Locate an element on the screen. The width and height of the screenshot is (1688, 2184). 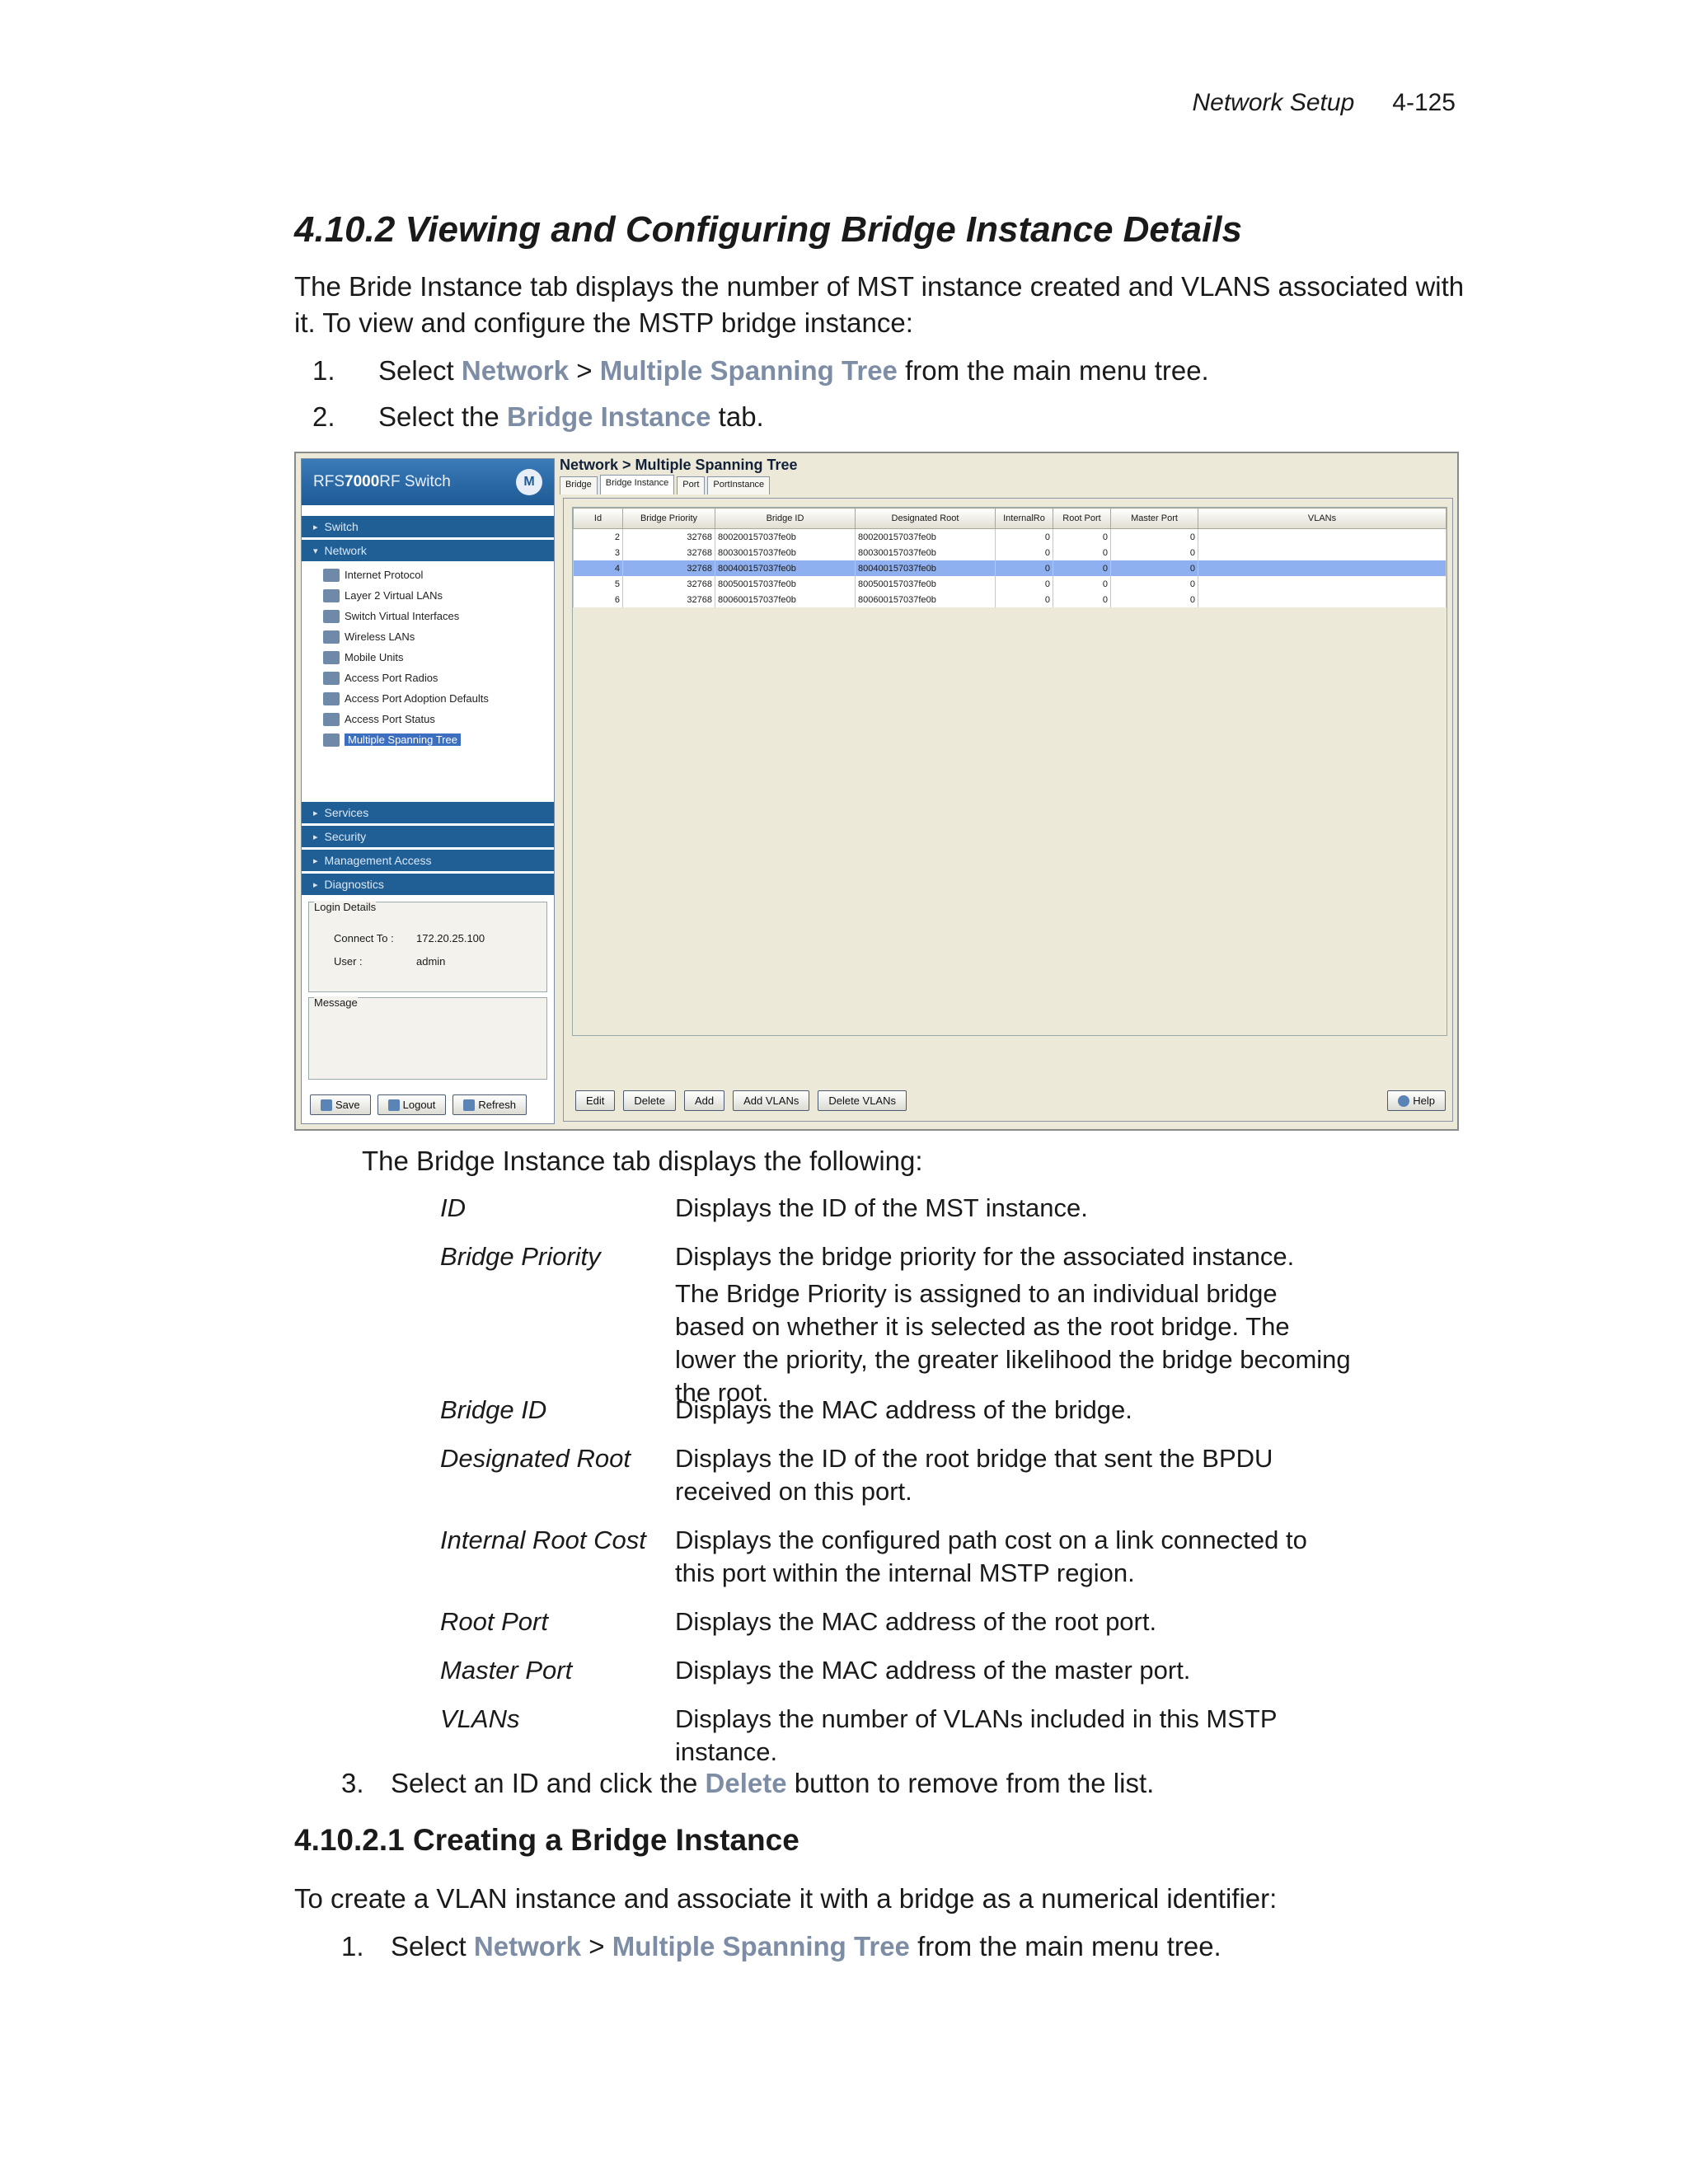
button-label: Help is located at coordinates (1424, 1100).